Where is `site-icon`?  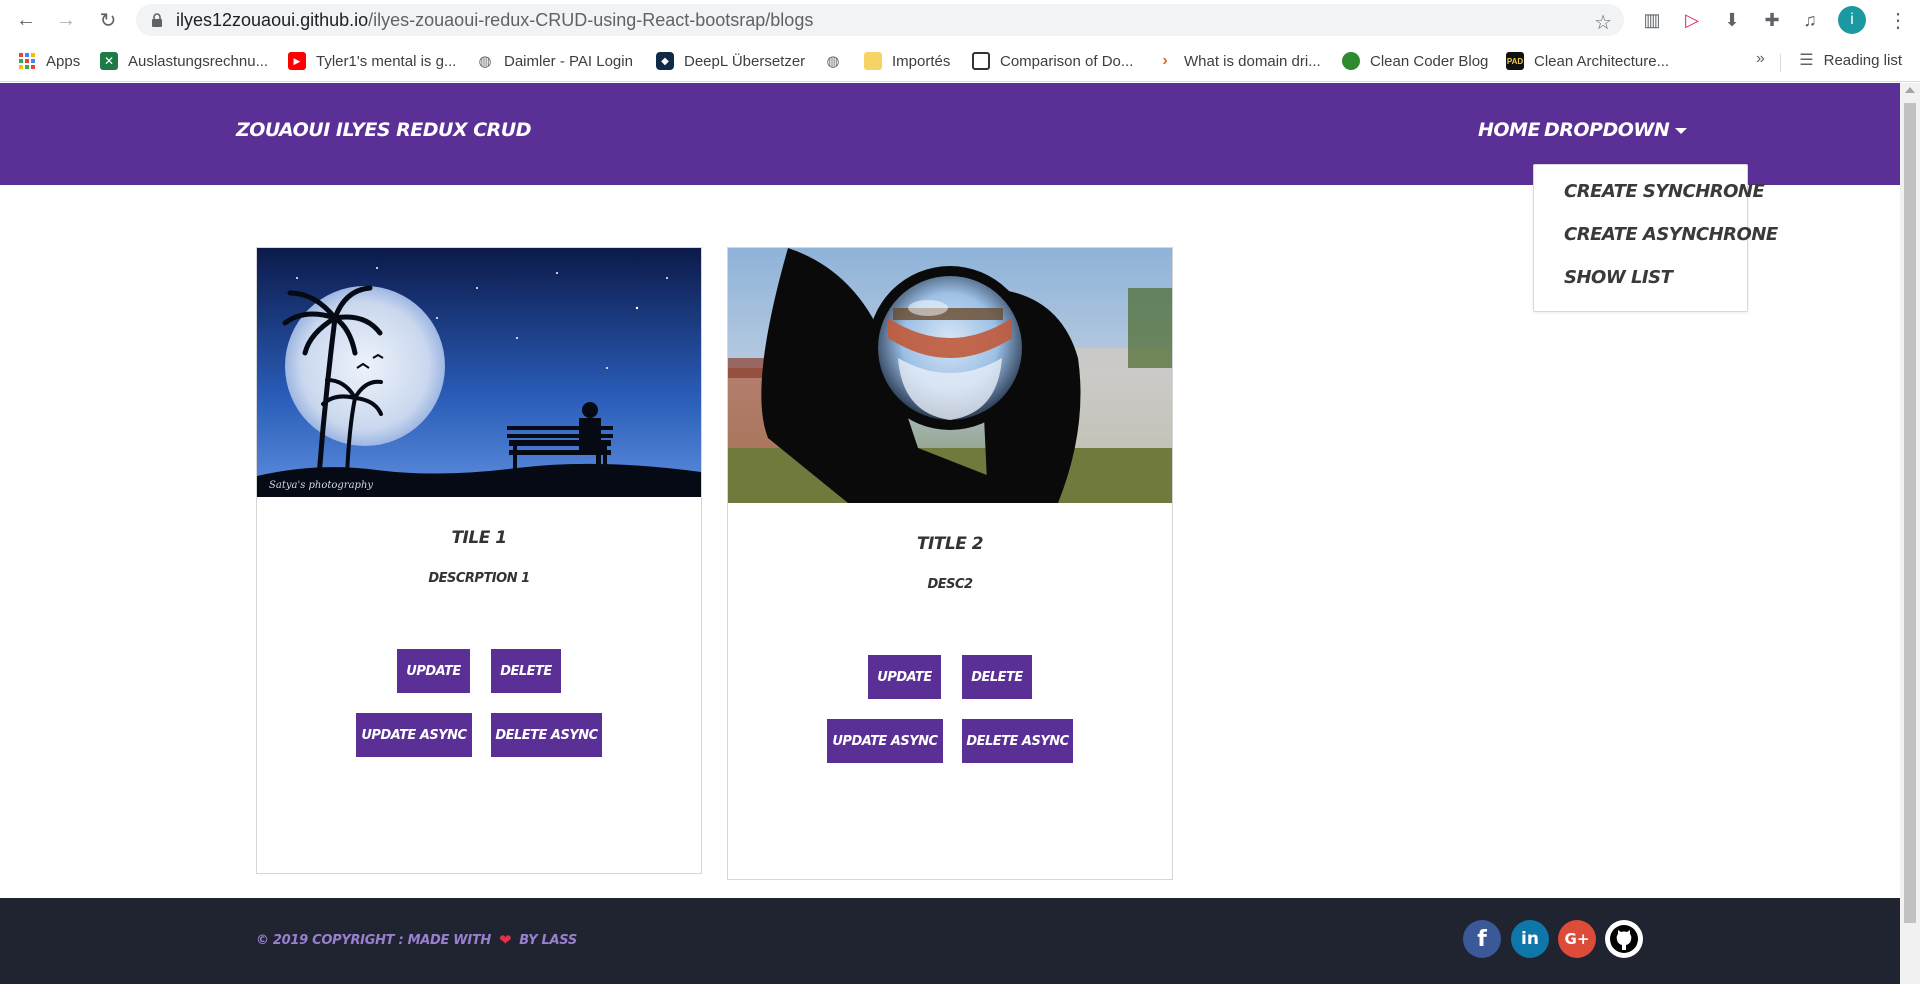 site-icon is located at coordinates (981, 61).